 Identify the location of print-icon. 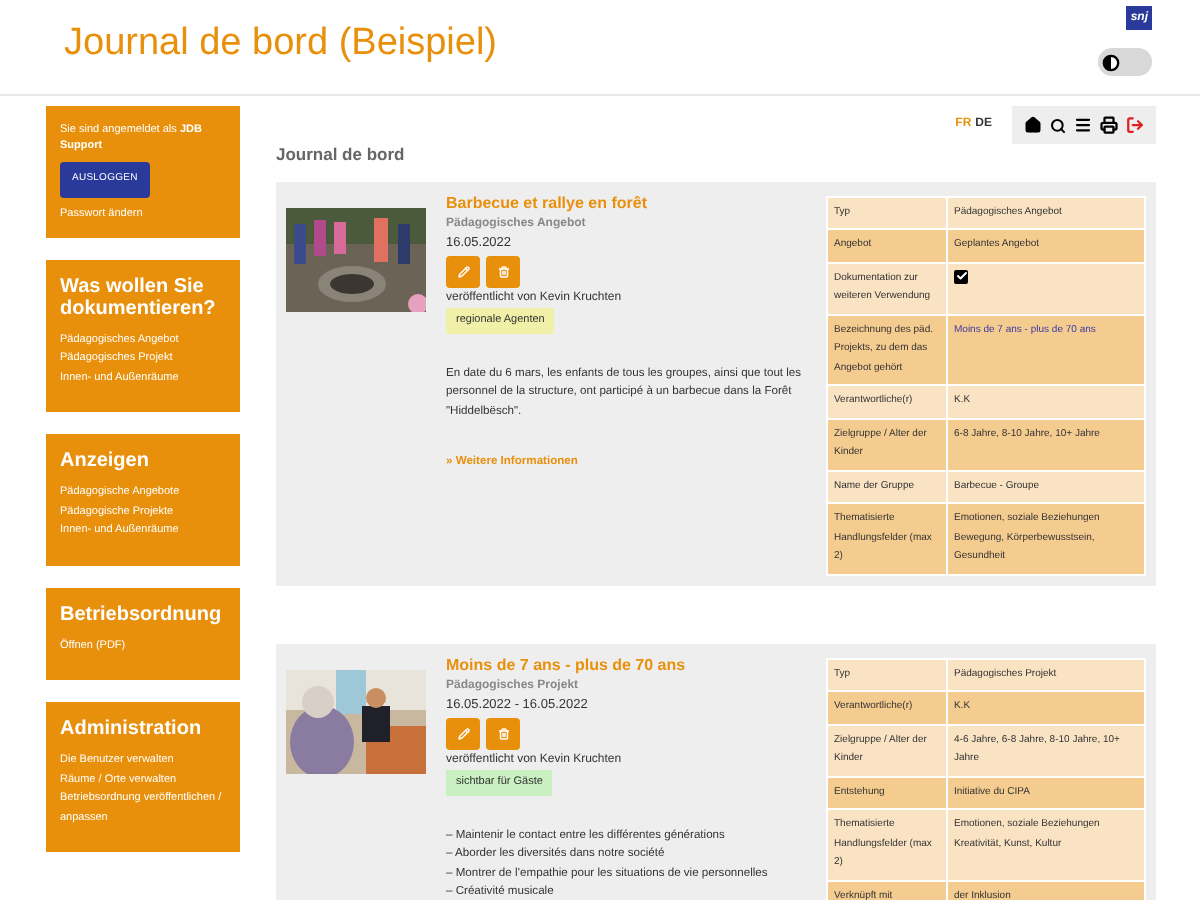
(1109, 125).